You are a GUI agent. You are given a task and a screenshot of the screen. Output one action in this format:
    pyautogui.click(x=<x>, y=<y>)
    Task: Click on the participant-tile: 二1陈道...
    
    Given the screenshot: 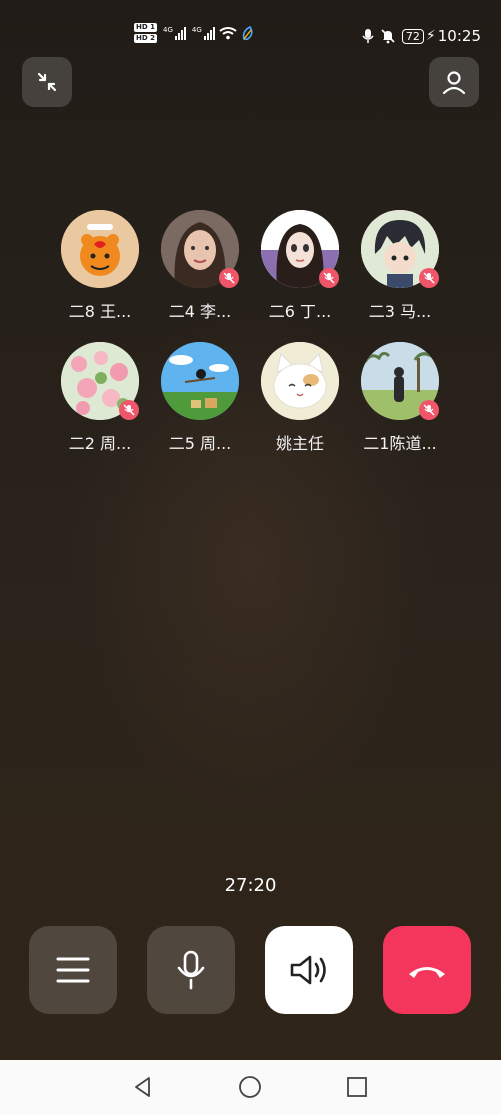 What is the action you would take?
    pyautogui.click(x=400, y=398)
    